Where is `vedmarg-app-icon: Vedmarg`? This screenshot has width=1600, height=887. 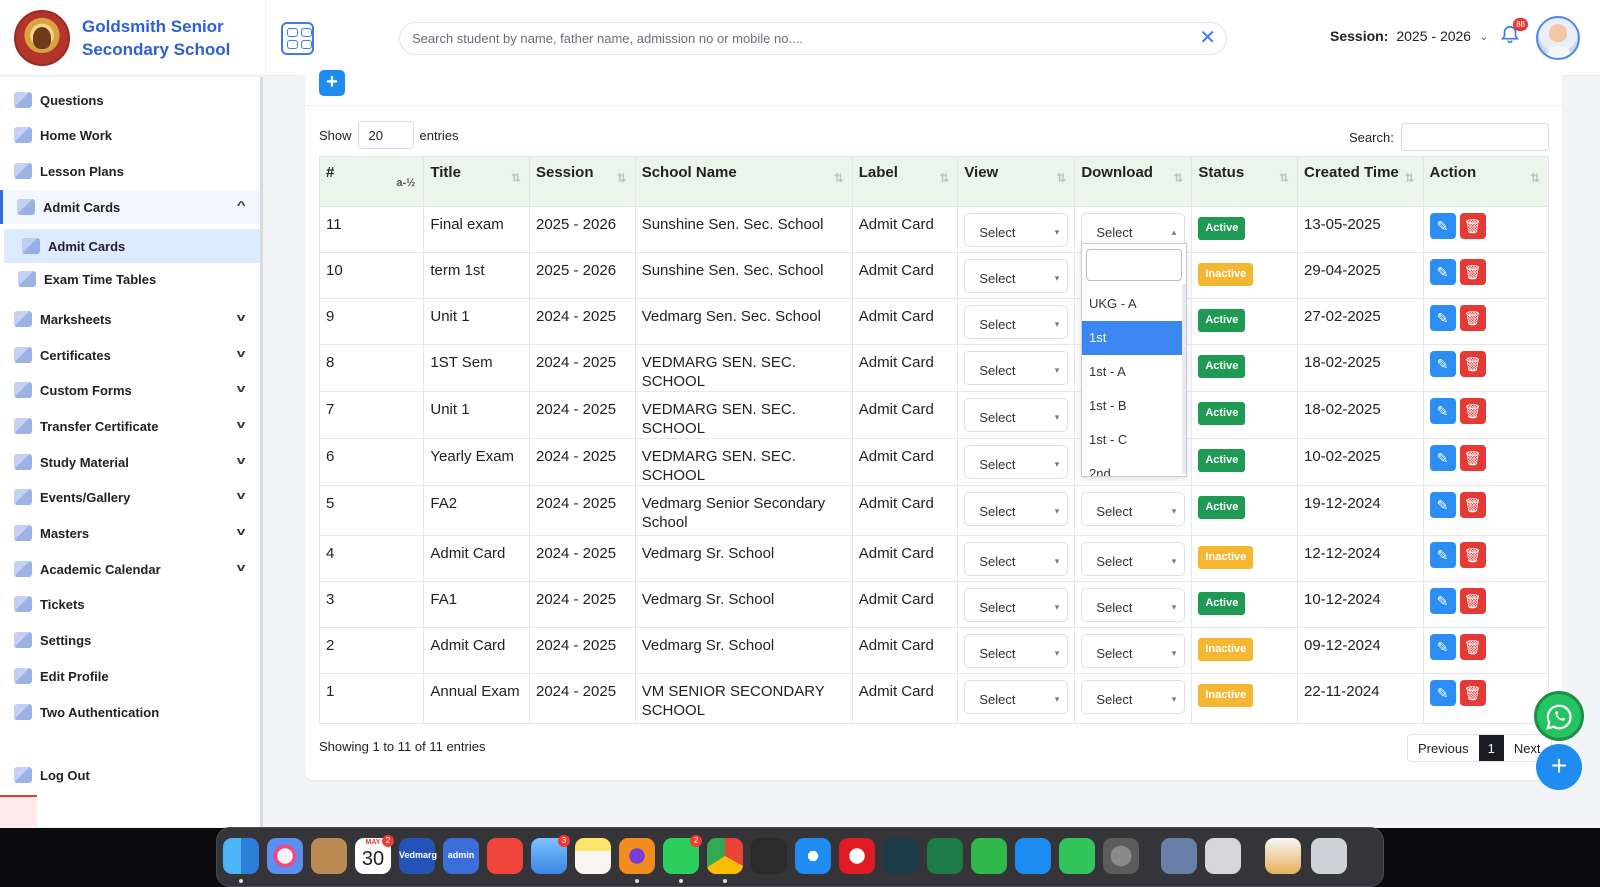 vedmarg-app-icon: Vedmarg is located at coordinates (418, 856).